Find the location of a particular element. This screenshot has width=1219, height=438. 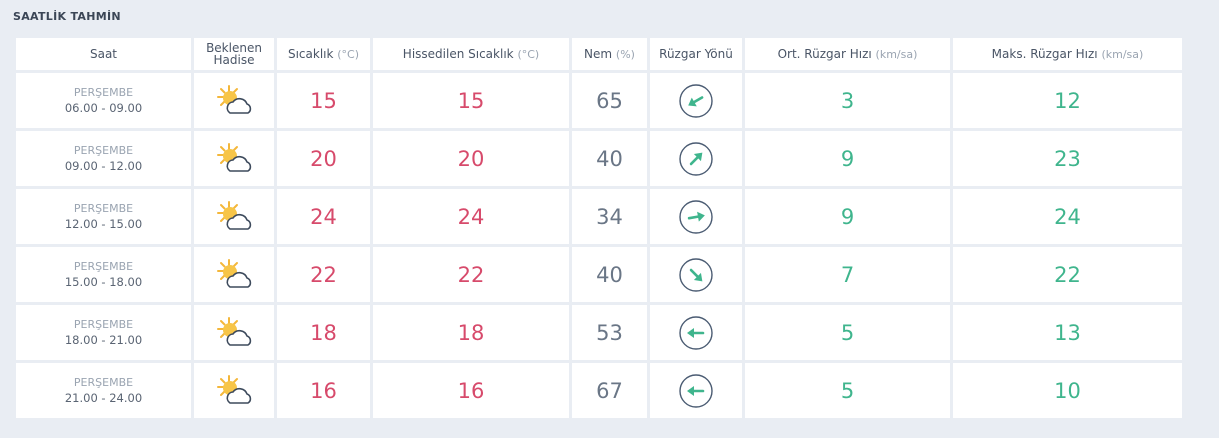

cell-sicaklik: 20 is located at coordinates (323, 158).